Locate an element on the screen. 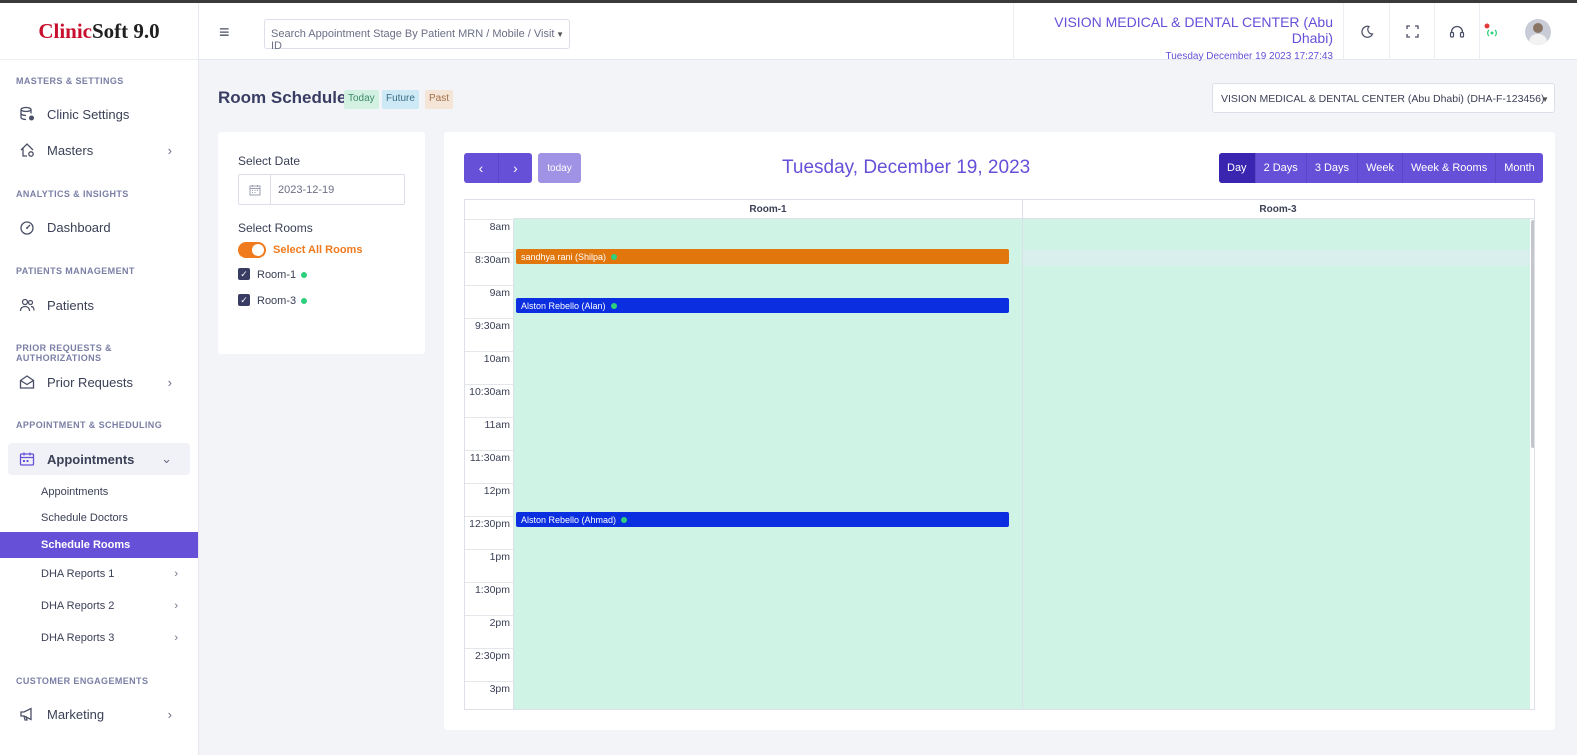  sidebar-subitem-label: DHA Reports 1 is located at coordinates (78, 574).